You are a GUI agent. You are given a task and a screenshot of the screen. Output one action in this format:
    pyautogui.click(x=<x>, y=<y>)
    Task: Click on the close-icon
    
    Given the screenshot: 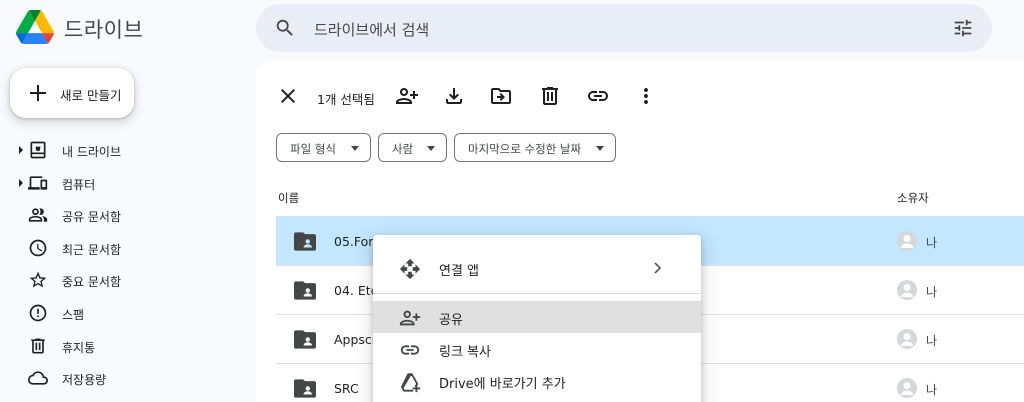 What is the action you would take?
    pyautogui.click(x=288, y=96)
    